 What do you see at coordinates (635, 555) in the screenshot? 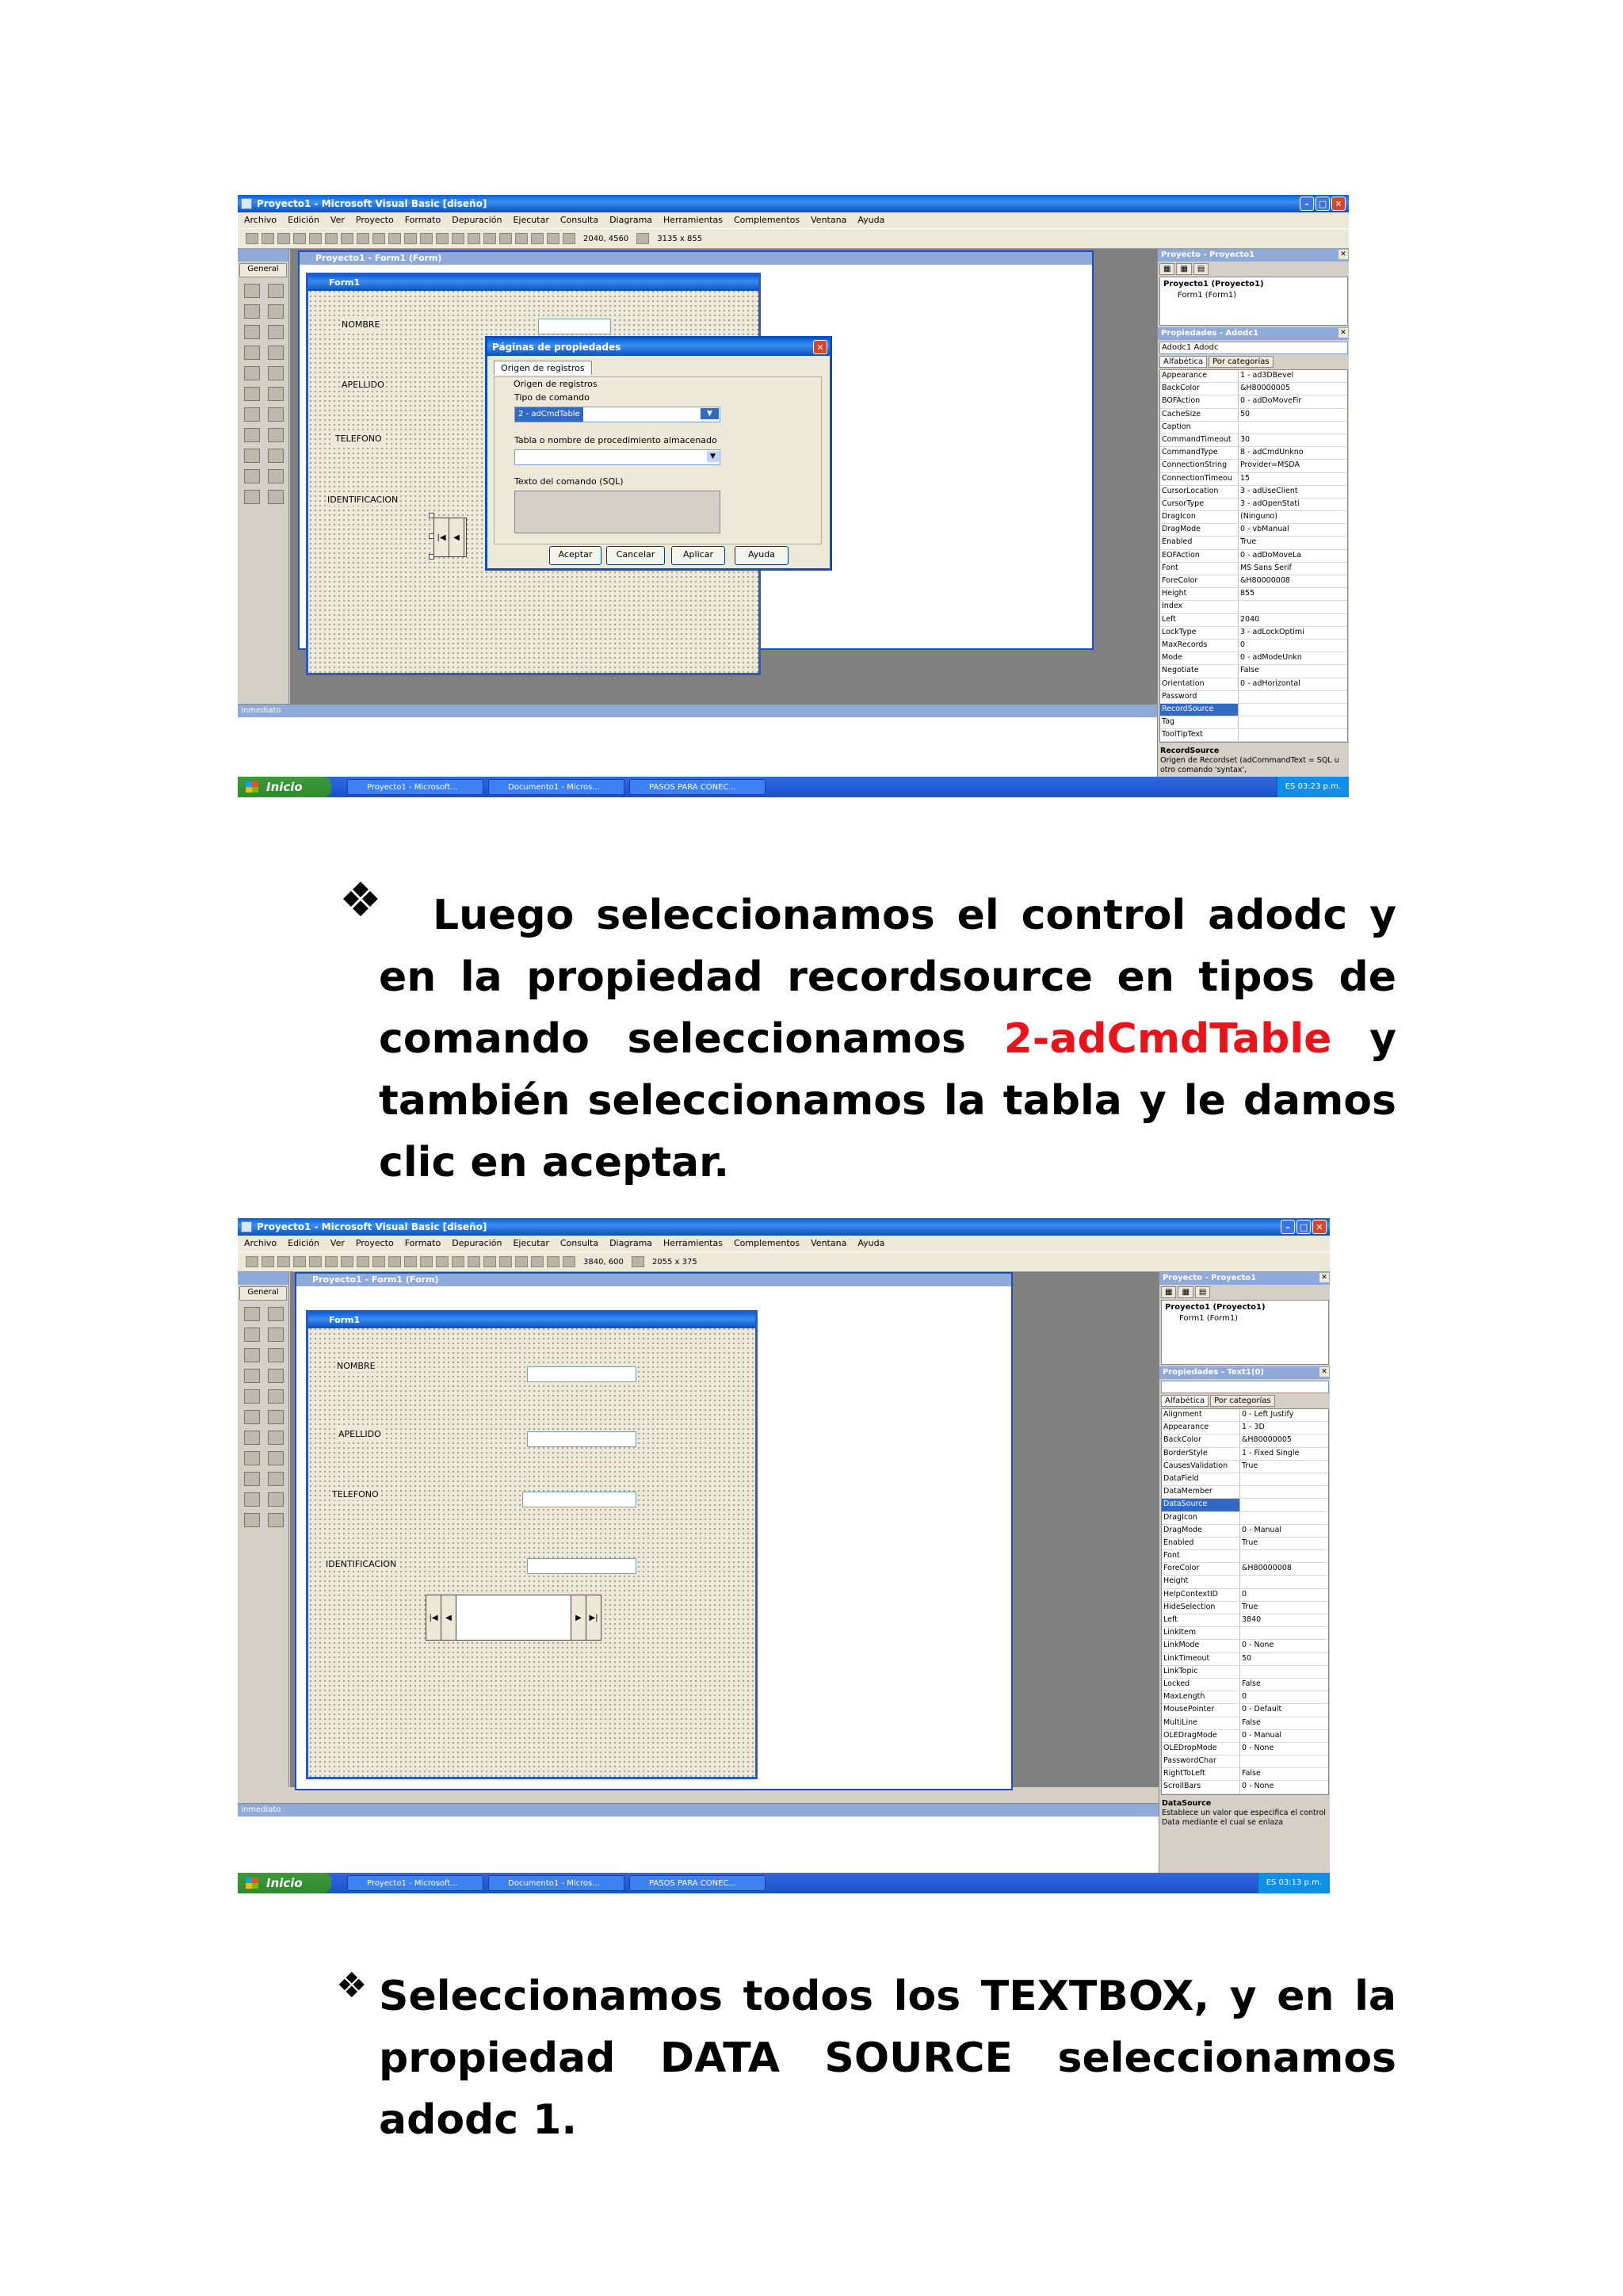
I see `cancelar-button: Cancelar` at bounding box center [635, 555].